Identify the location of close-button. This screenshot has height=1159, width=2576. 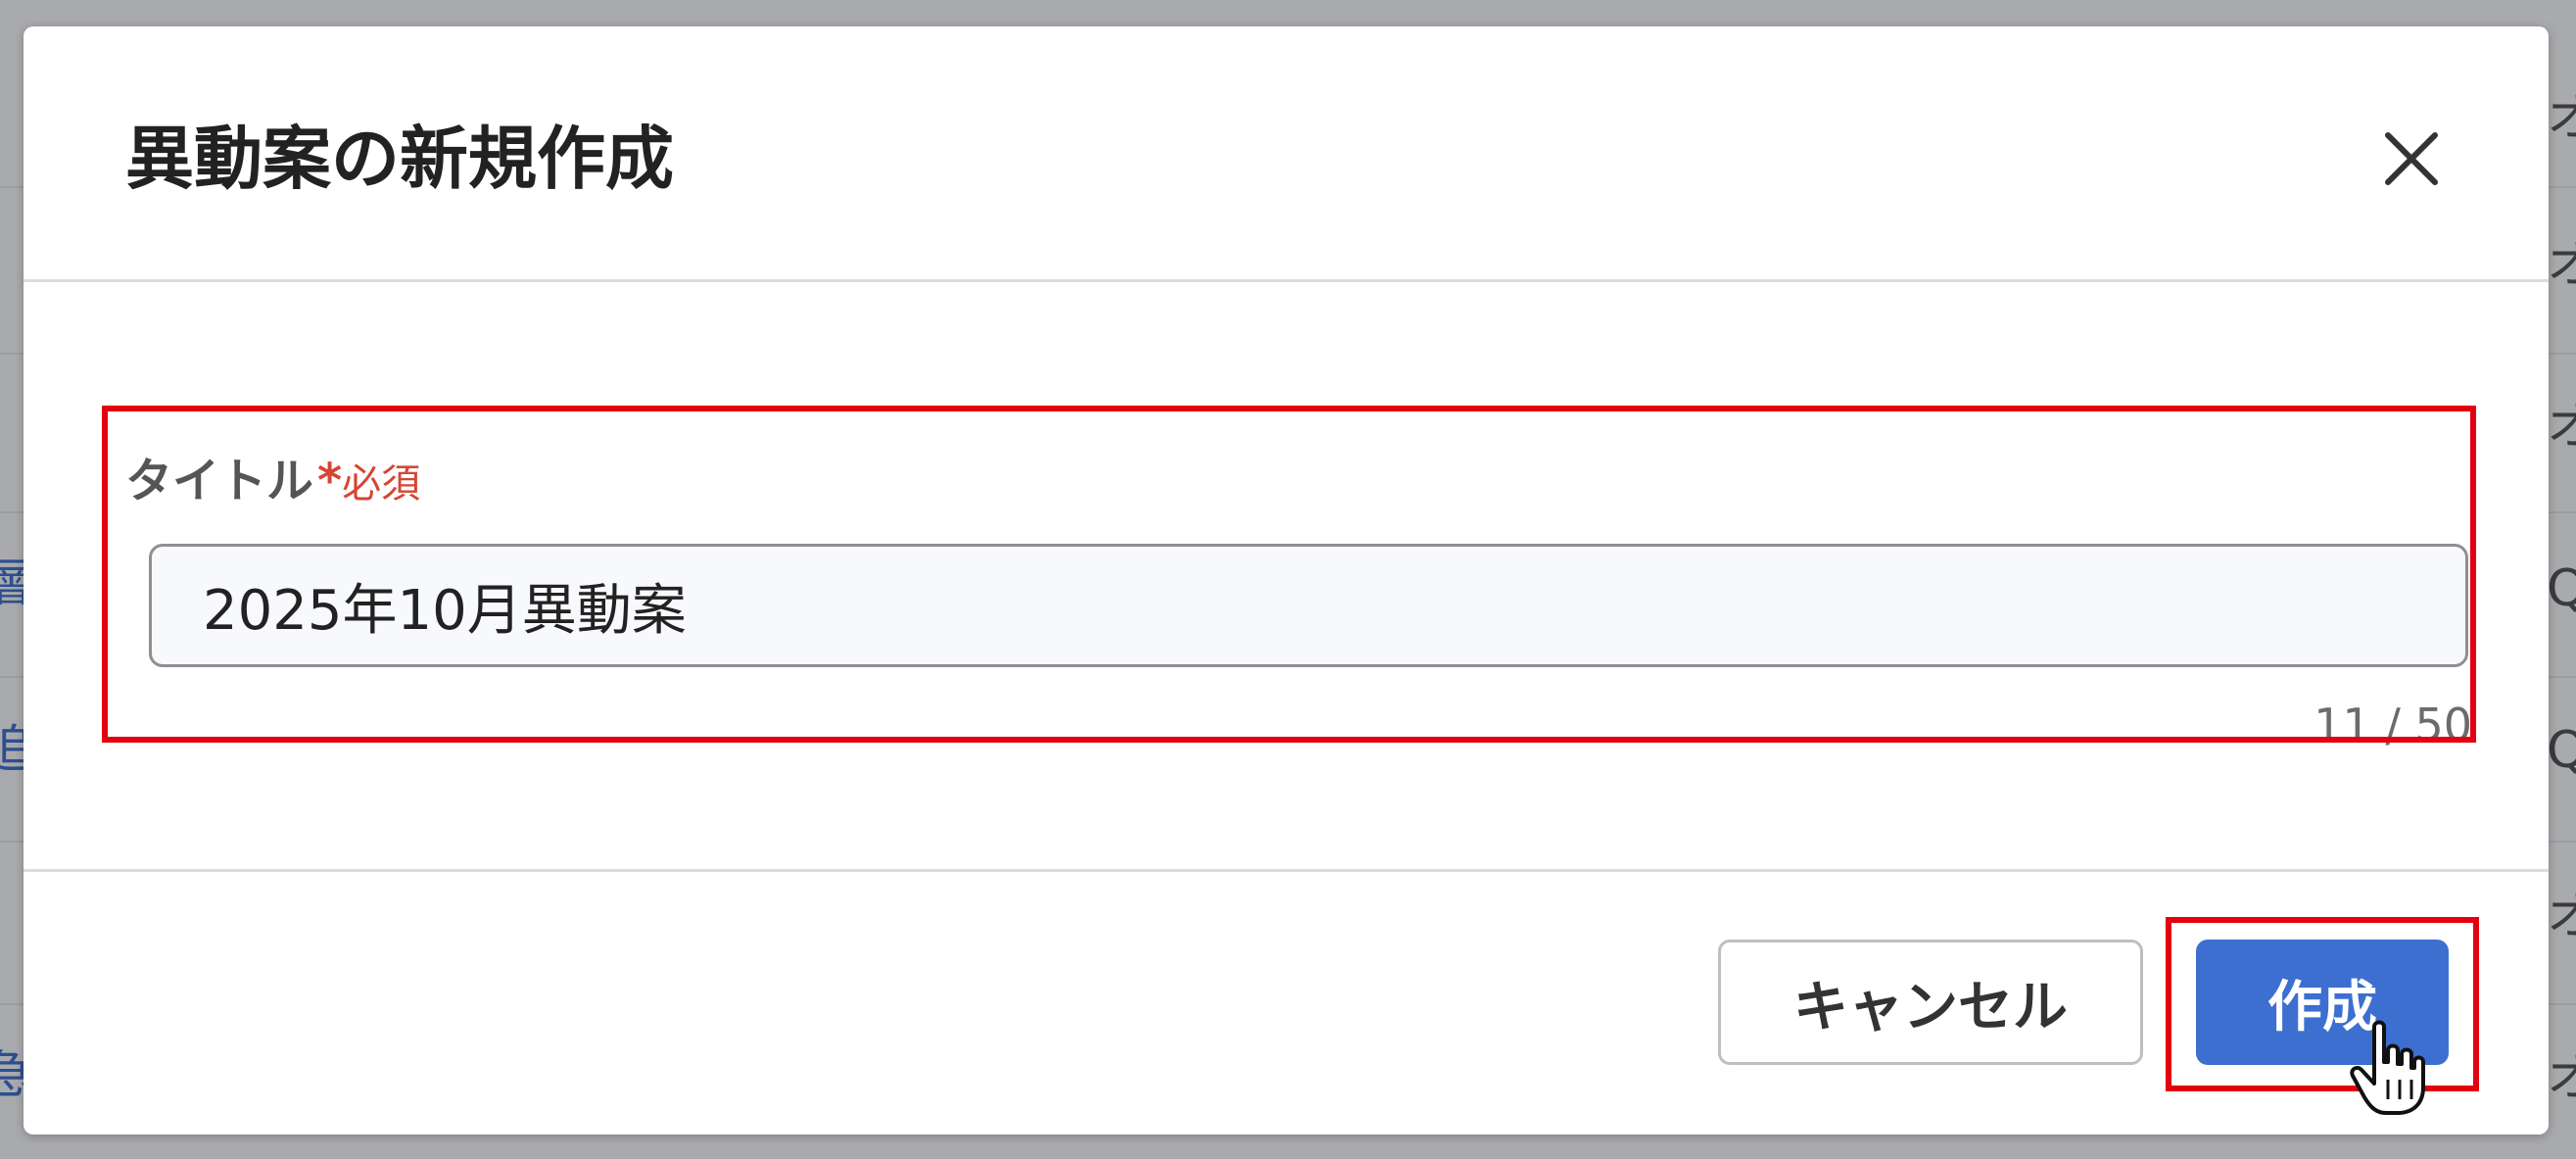
(2411, 159).